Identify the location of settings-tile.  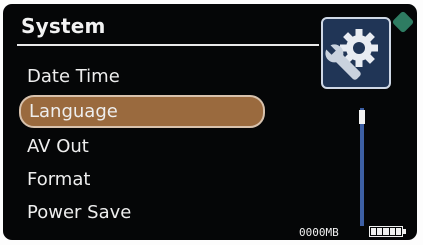
(356, 53).